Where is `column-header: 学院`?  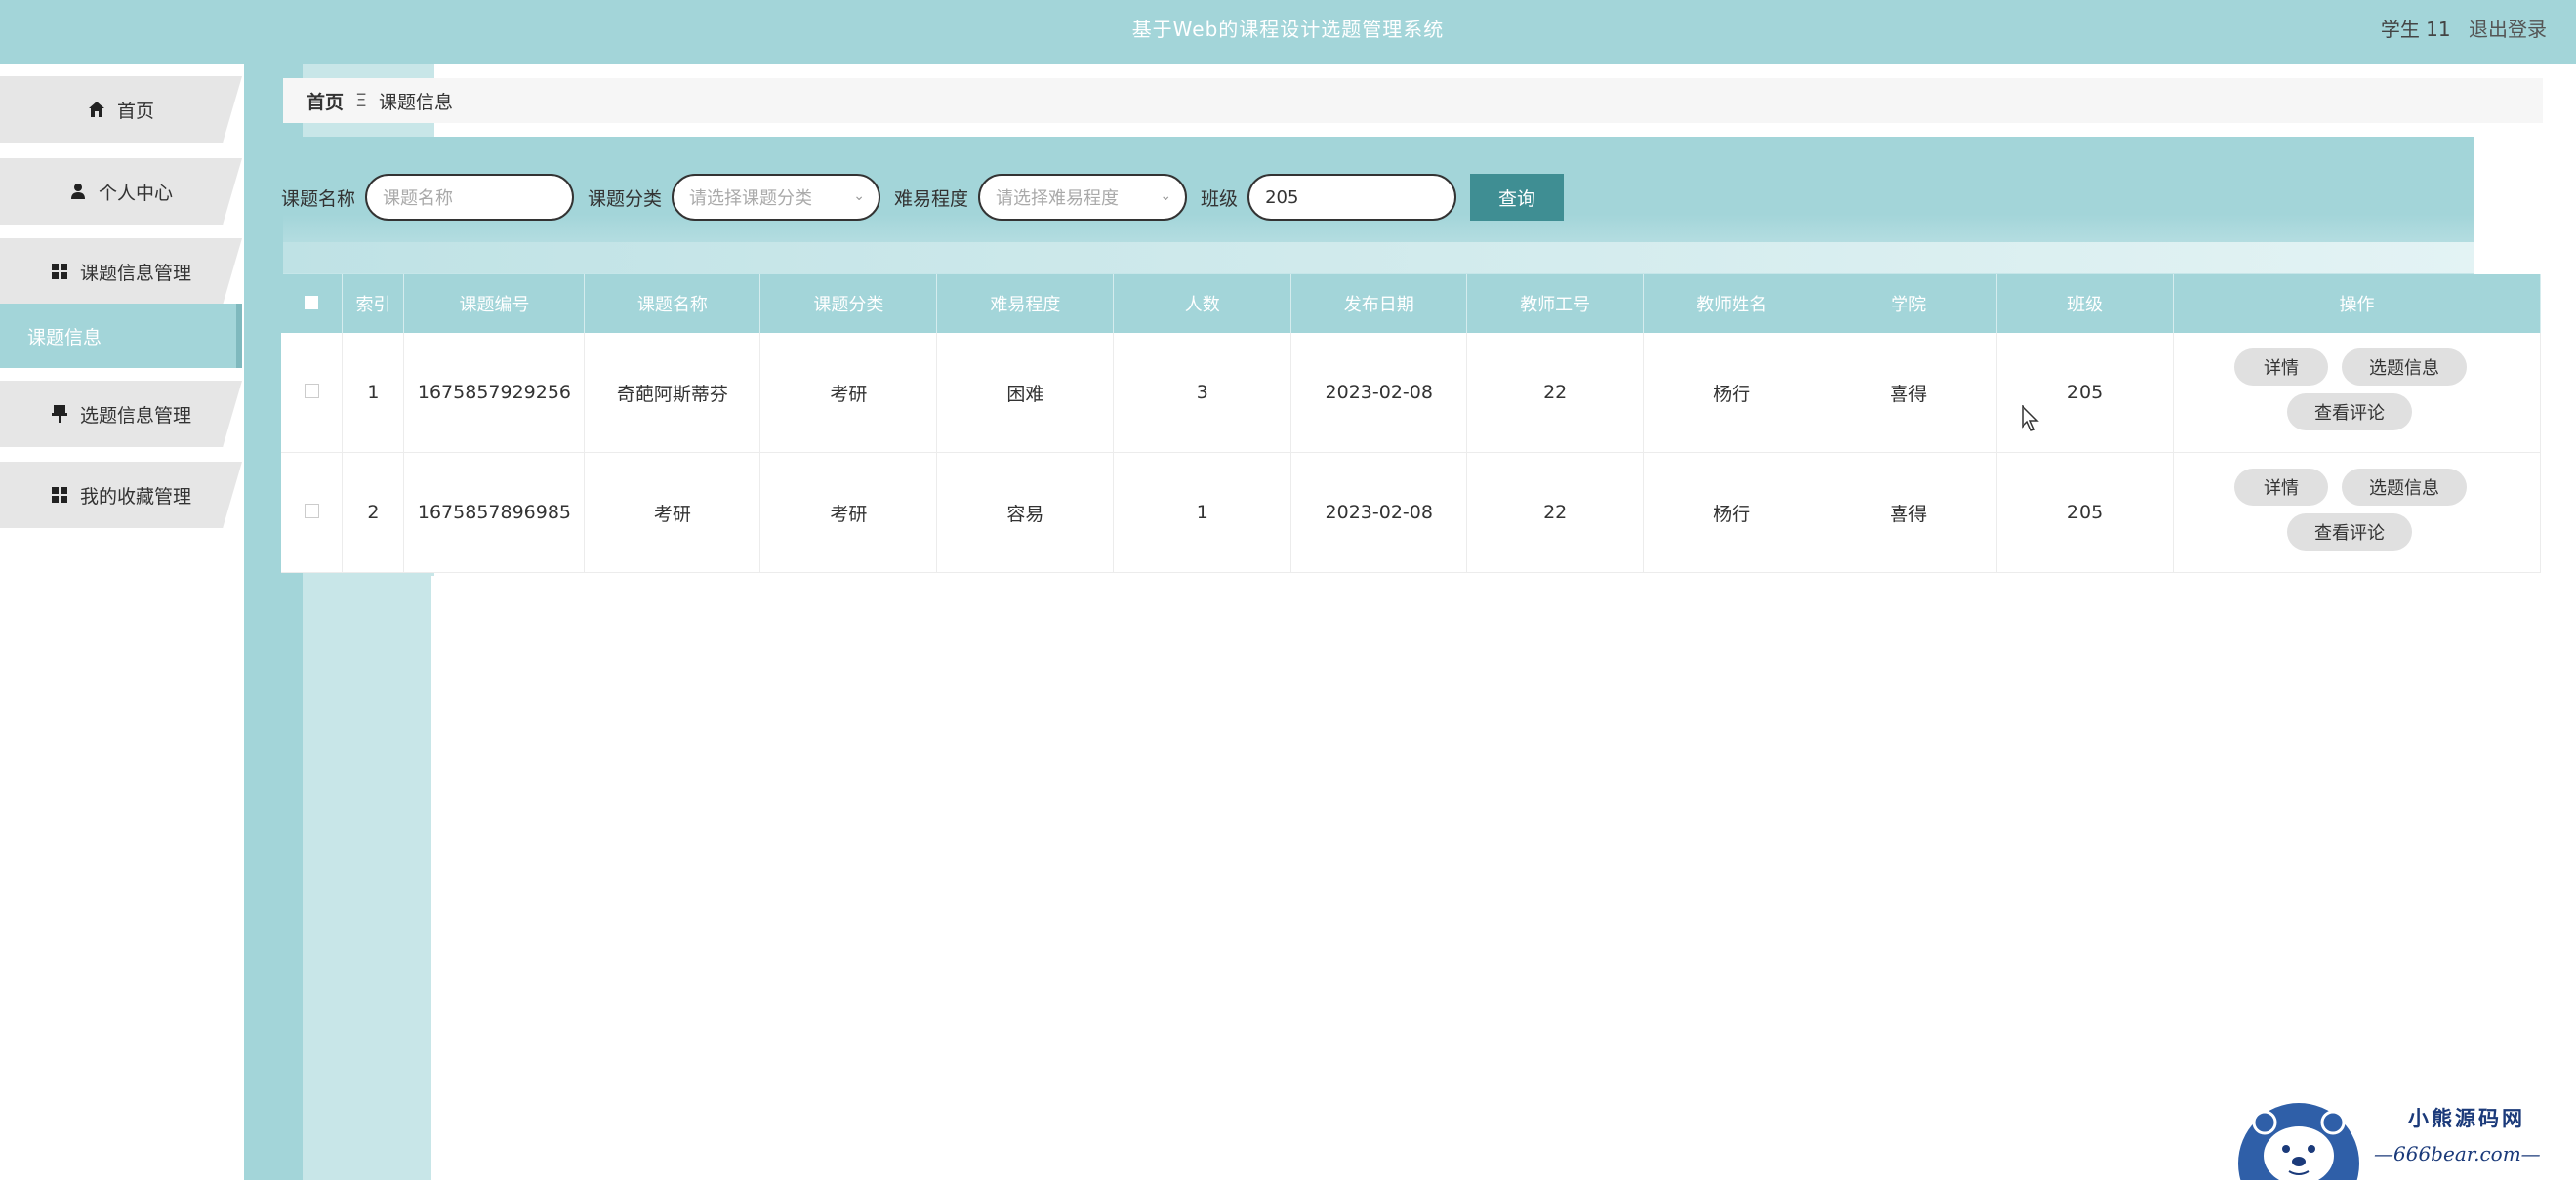
column-header: 学院 is located at coordinates (1909, 303).